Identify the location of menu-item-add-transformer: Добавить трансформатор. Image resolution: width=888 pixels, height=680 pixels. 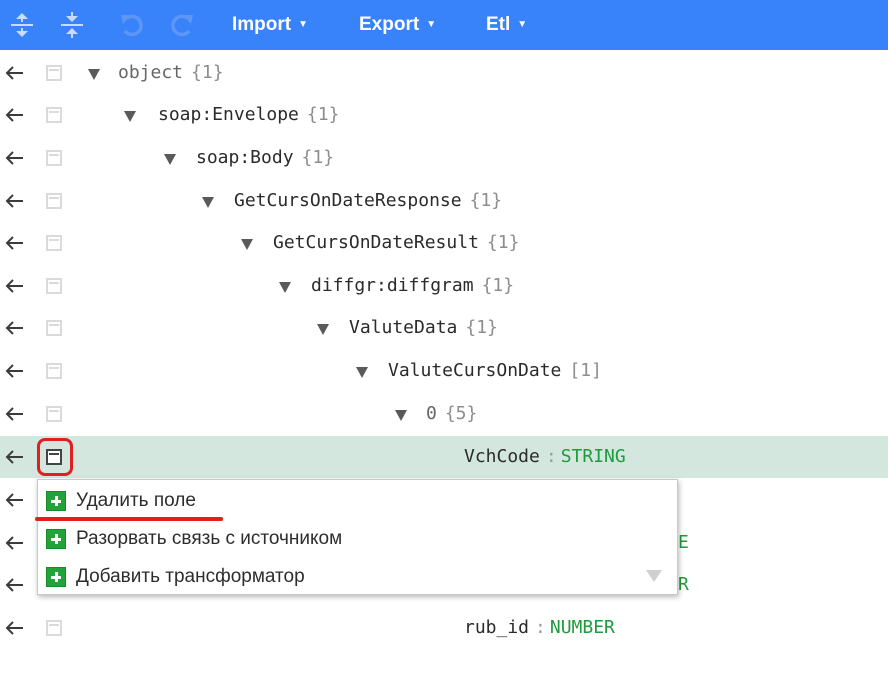
(175, 577).